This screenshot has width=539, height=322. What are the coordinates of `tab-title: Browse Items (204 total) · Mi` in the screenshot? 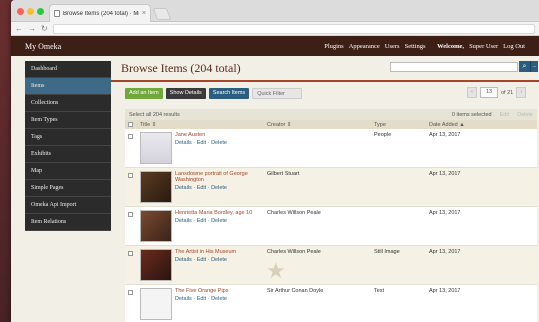 It's located at (101, 13).